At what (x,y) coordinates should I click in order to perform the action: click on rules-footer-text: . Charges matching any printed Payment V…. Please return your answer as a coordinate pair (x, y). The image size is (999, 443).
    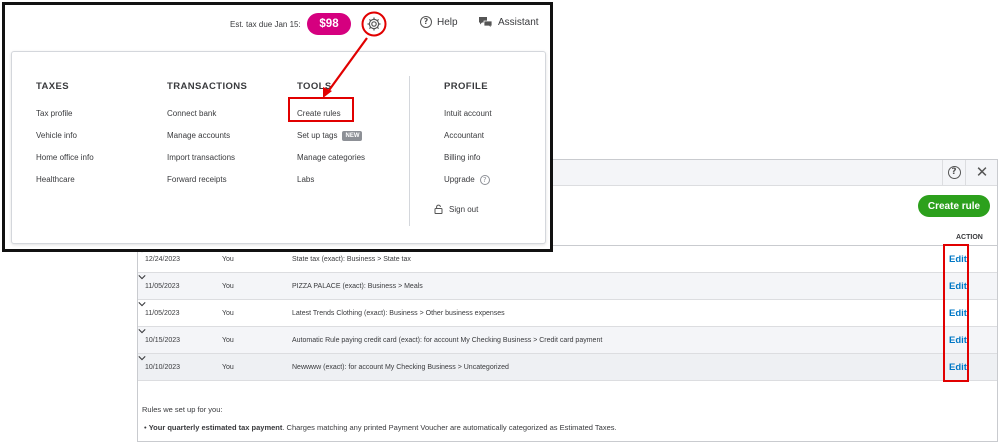
    Looking at the image, I should click on (449, 427).